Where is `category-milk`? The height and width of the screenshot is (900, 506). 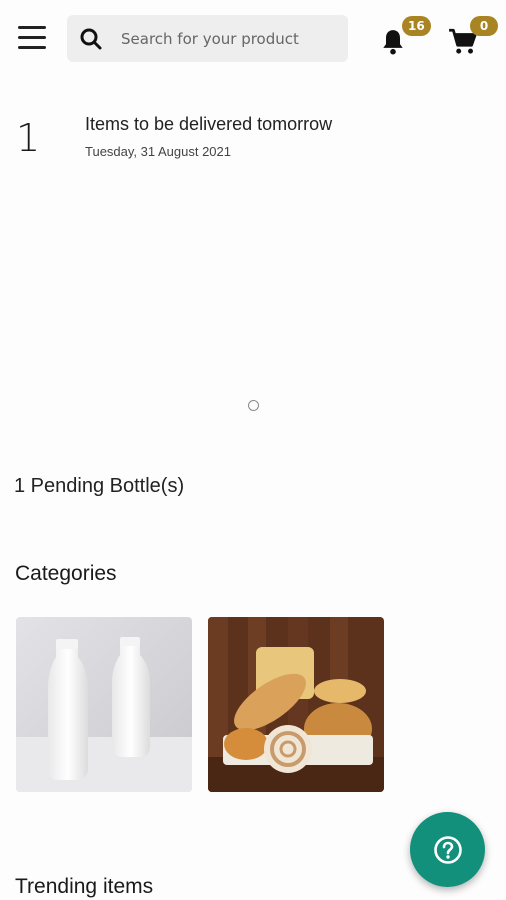
category-milk is located at coordinates (104, 704).